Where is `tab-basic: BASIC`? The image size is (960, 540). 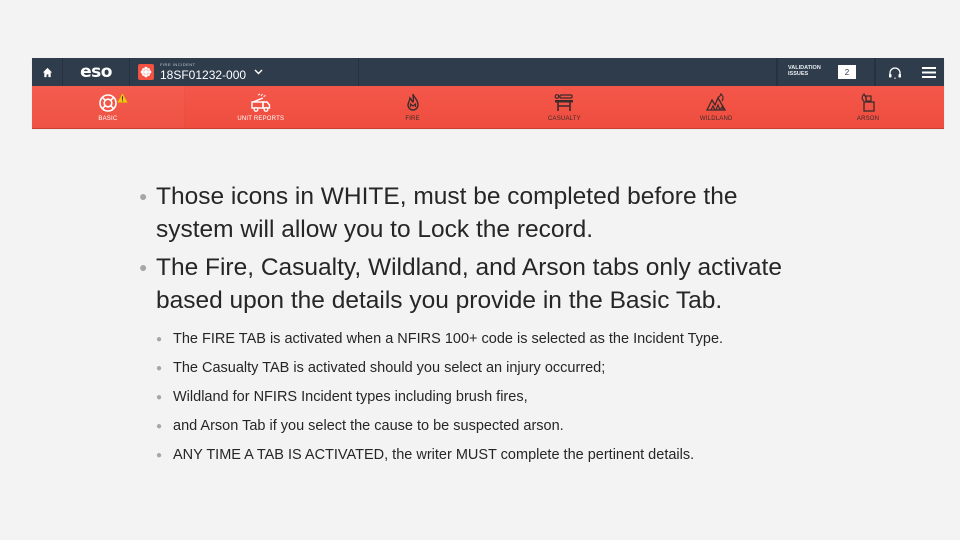
tab-basic: BASIC is located at coordinates (108, 107).